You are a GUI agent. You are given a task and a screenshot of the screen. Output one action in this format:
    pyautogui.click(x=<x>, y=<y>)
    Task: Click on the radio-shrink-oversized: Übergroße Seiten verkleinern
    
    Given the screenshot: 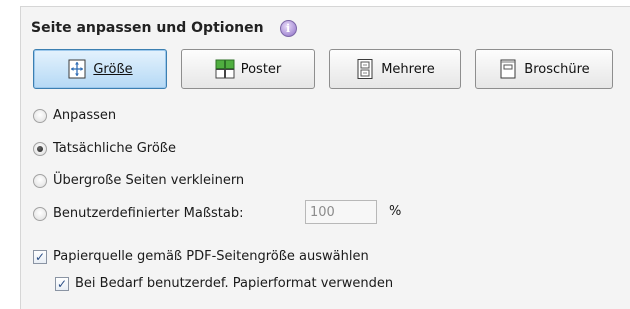 What is the action you would take?
    pyautogui.click(x=138, y=180)
    